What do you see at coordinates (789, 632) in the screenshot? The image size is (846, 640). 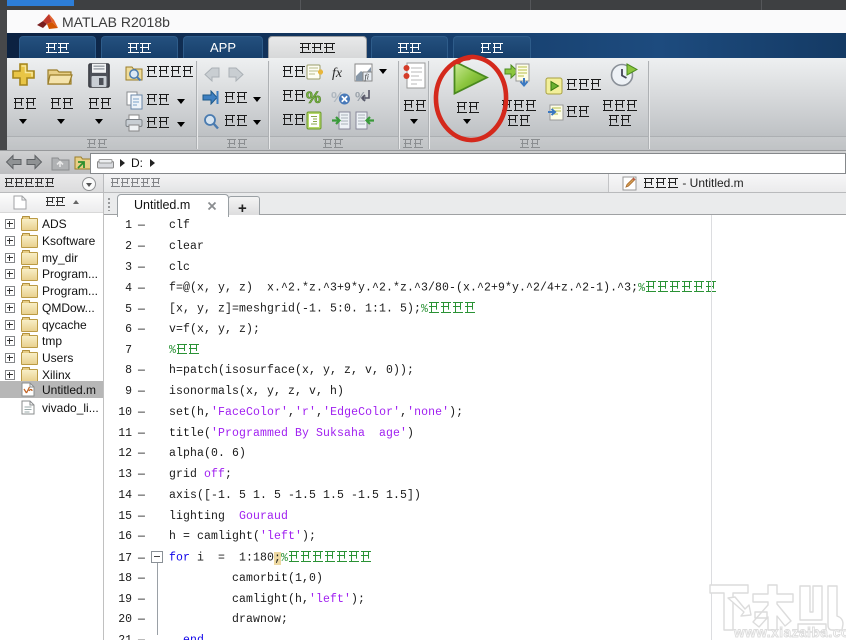 I see `svg-text: www.xiazaiba.com` at bounding box center [789, 632].